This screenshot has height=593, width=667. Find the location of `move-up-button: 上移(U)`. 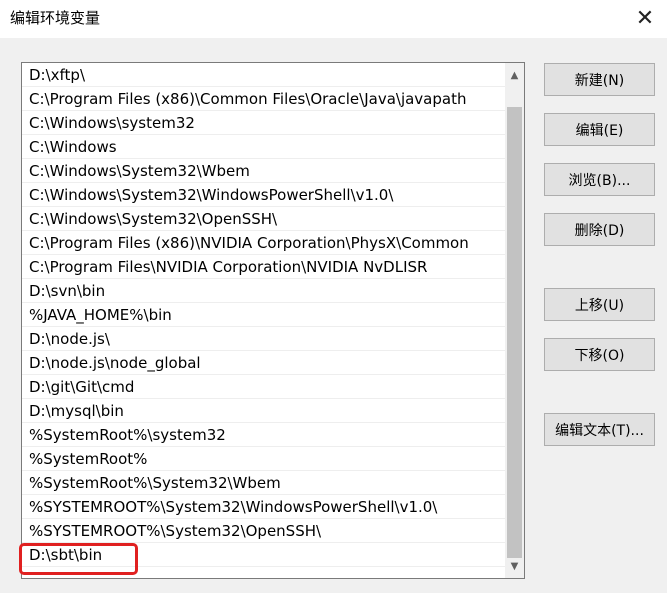

move-up-button: 上移(U) is located at coordinates (599, 304).